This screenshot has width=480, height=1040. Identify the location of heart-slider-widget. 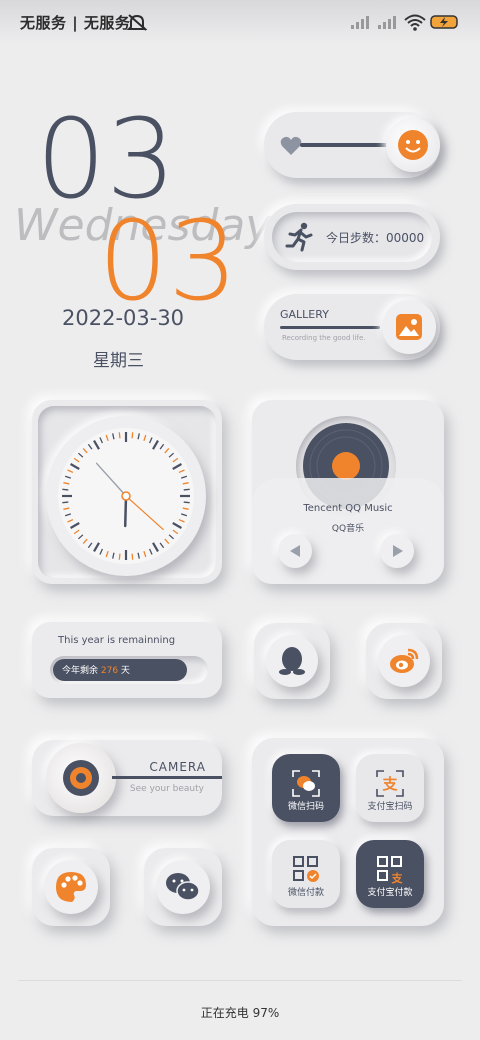
(352, 145).